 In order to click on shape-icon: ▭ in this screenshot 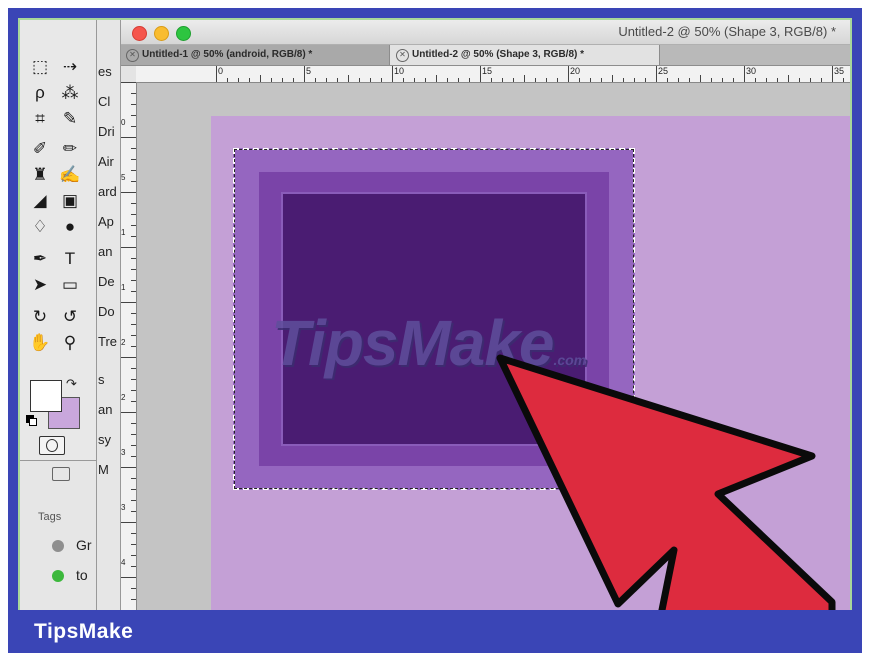, I will do `click(70, 285)`.